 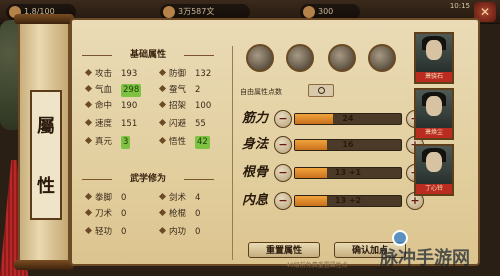 I want to click on stat-row: 真元 3, so click(x=107, y=142).